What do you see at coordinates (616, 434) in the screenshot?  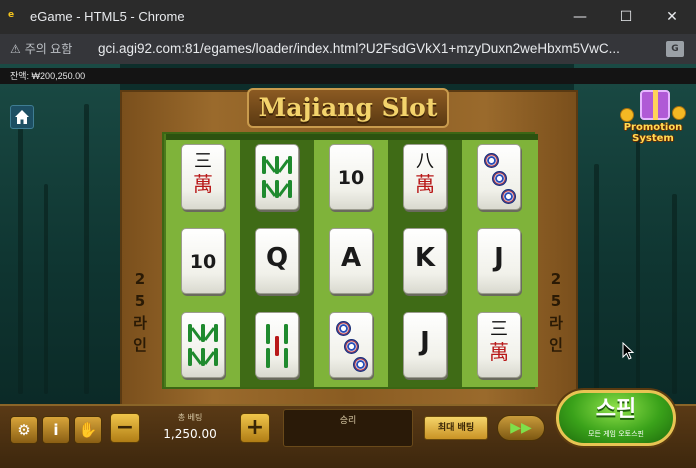 I see `autospin-label: 모든 게임 오토스핀` at bounding box center [616, 434].